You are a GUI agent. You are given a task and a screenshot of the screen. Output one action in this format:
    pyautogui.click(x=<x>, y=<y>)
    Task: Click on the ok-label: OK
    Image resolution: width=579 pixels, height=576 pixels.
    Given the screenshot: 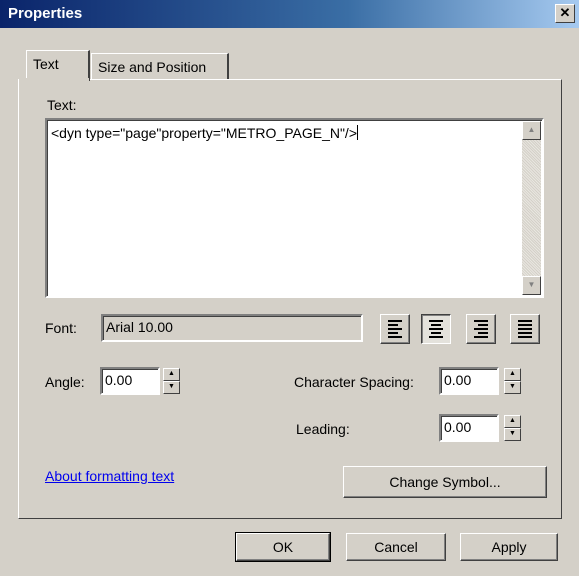 What is the action you would take?
    pyautogui.click(x=283, y=547)
    